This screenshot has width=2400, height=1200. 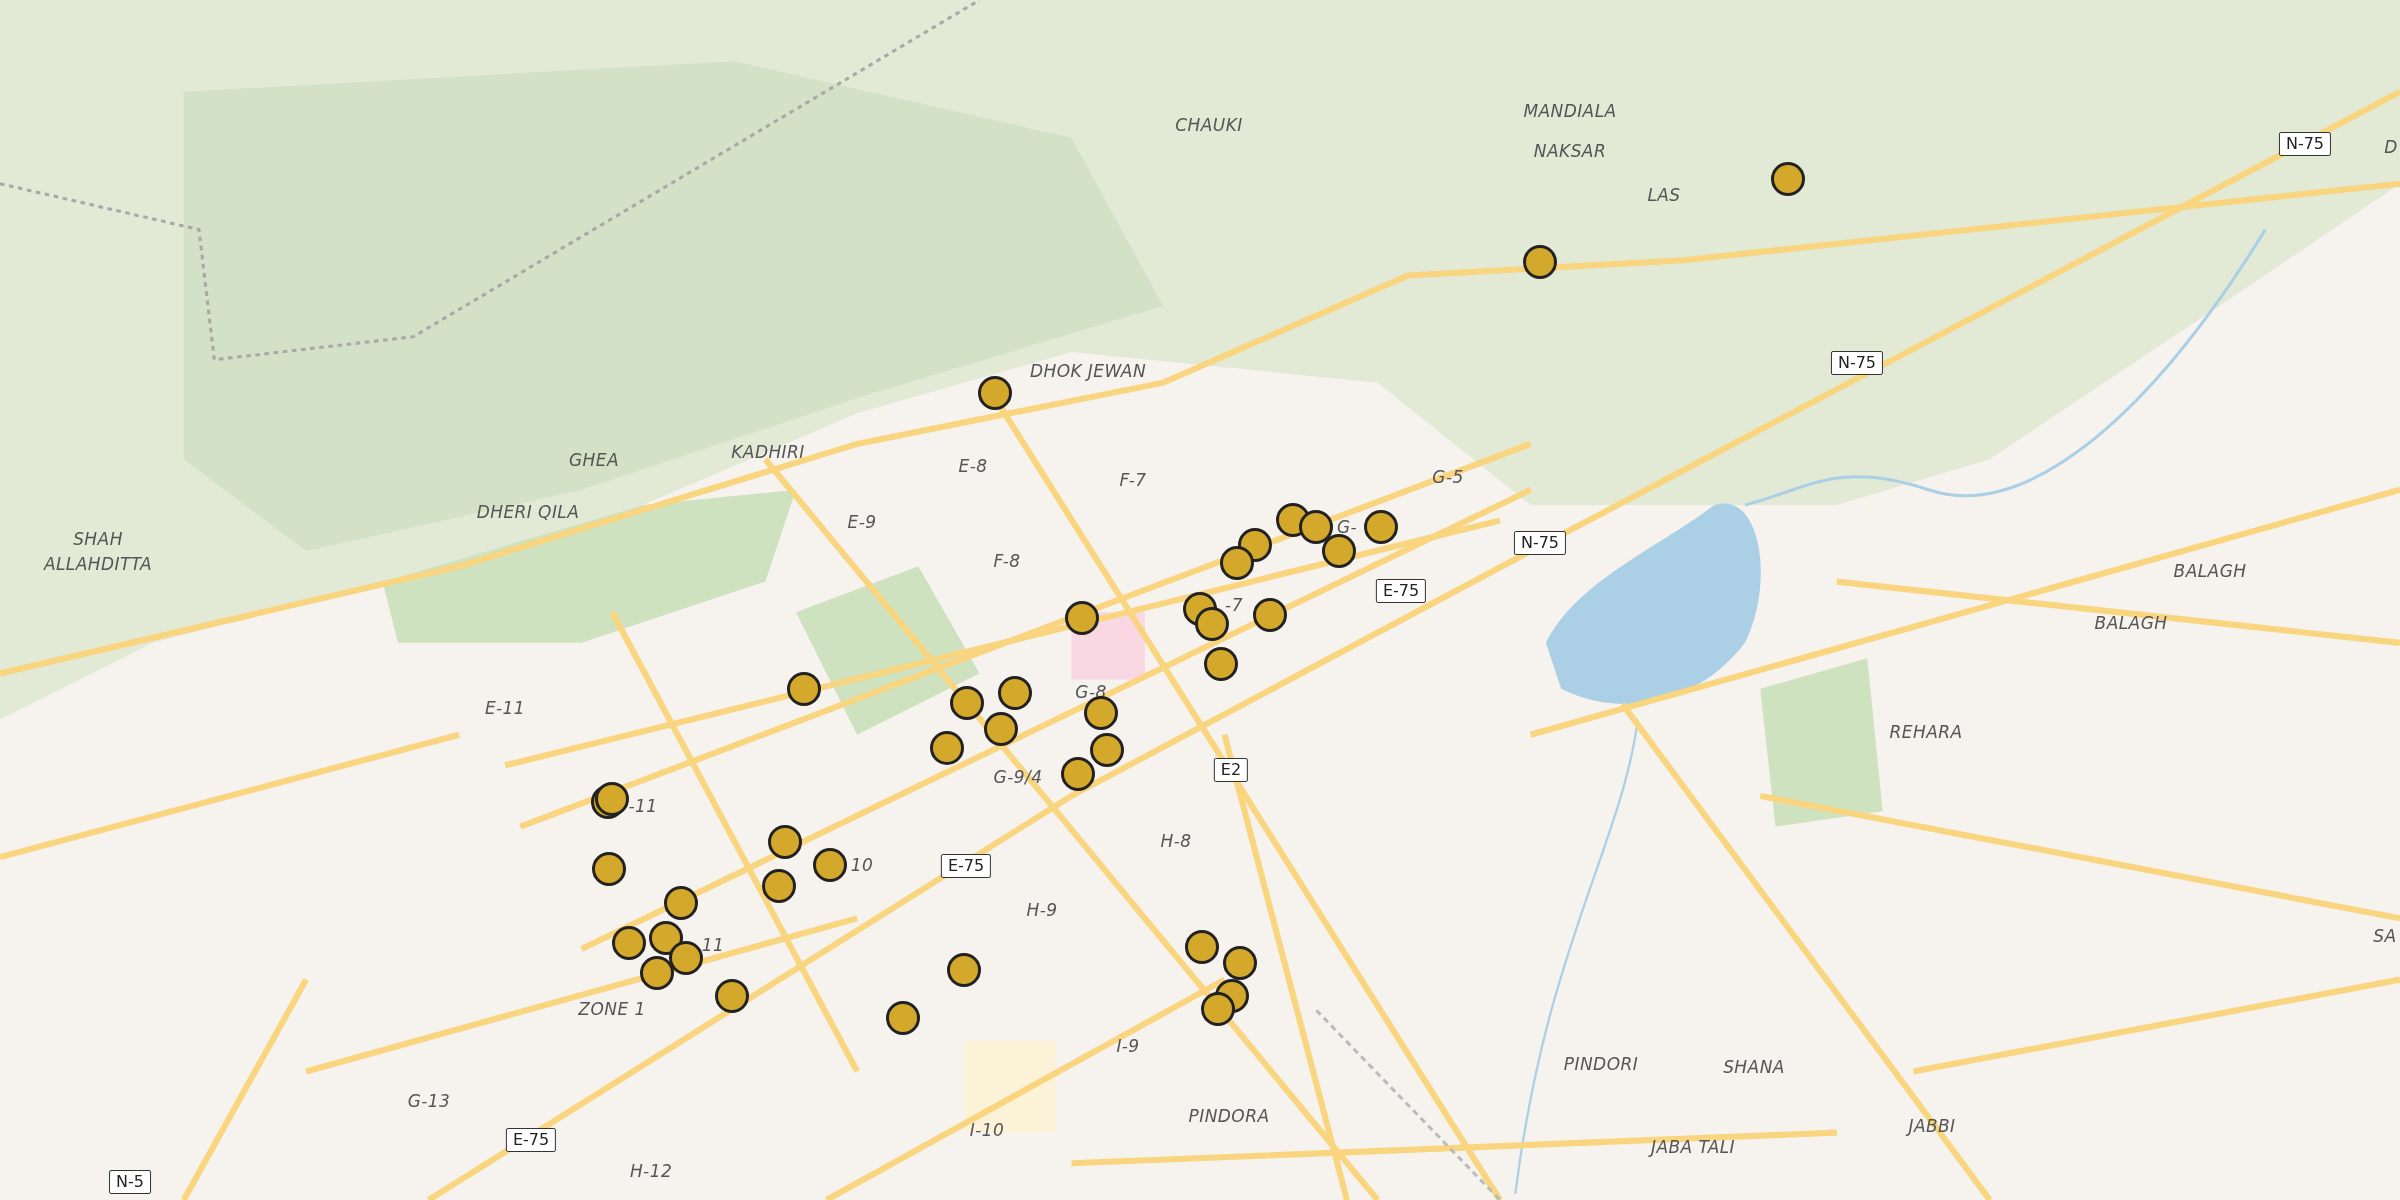 I want to click on place-label: GHEA, so click(x=594, y=461).